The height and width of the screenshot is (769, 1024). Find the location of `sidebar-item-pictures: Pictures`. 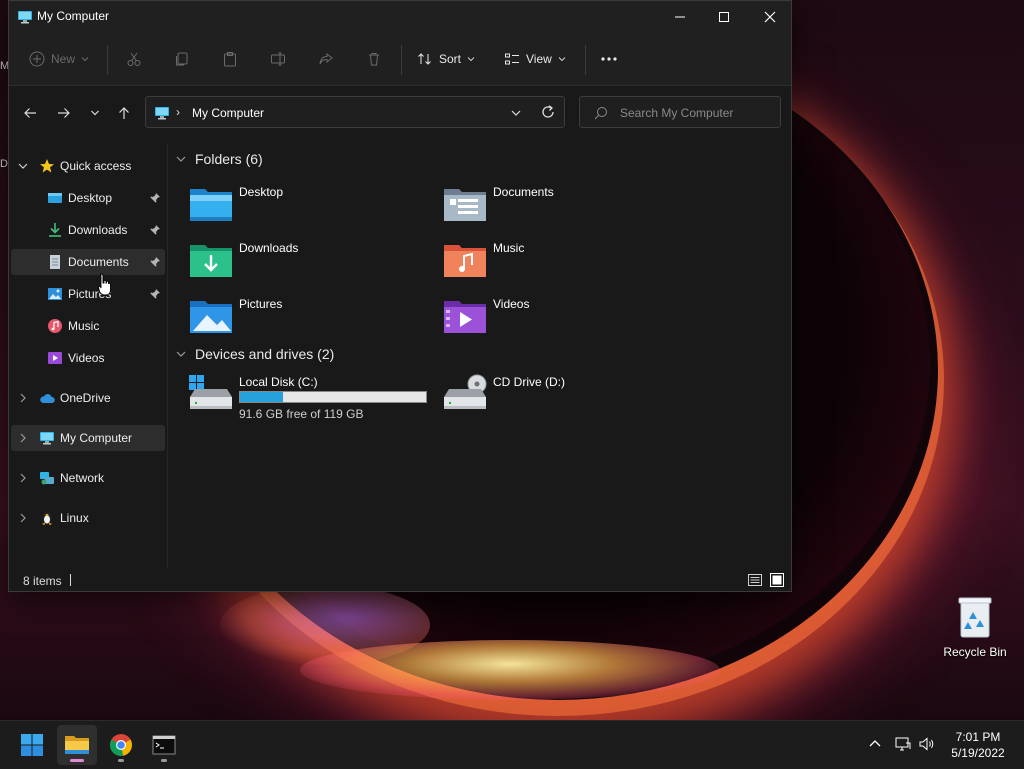

sidebar-item-pictures: Pictures is located at coordinates (88, 294).